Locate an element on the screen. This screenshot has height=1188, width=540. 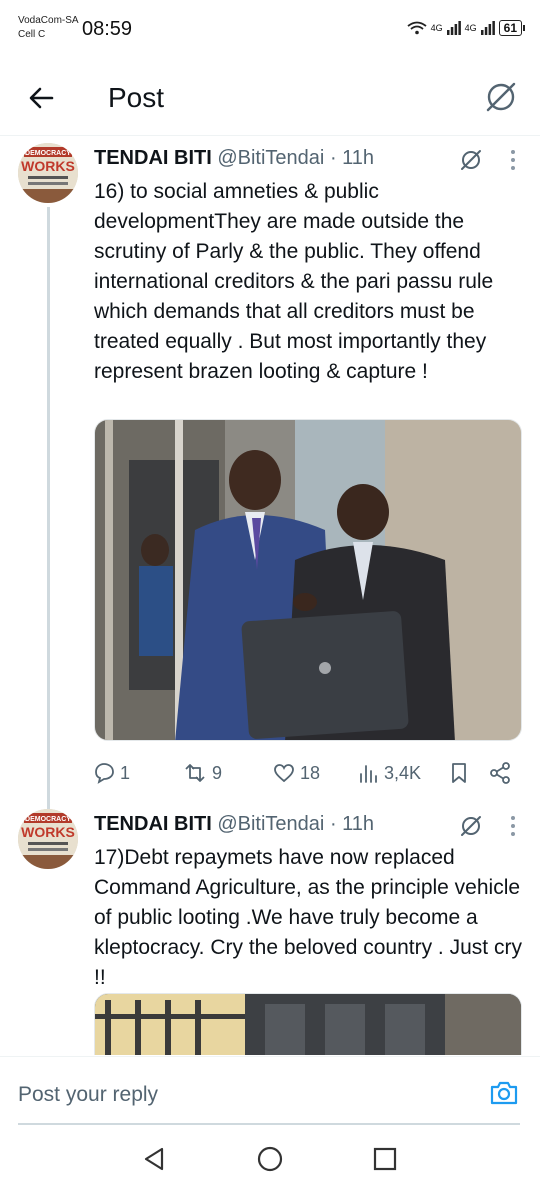
views-count: 3,4K is located at coordinates (403, 772).